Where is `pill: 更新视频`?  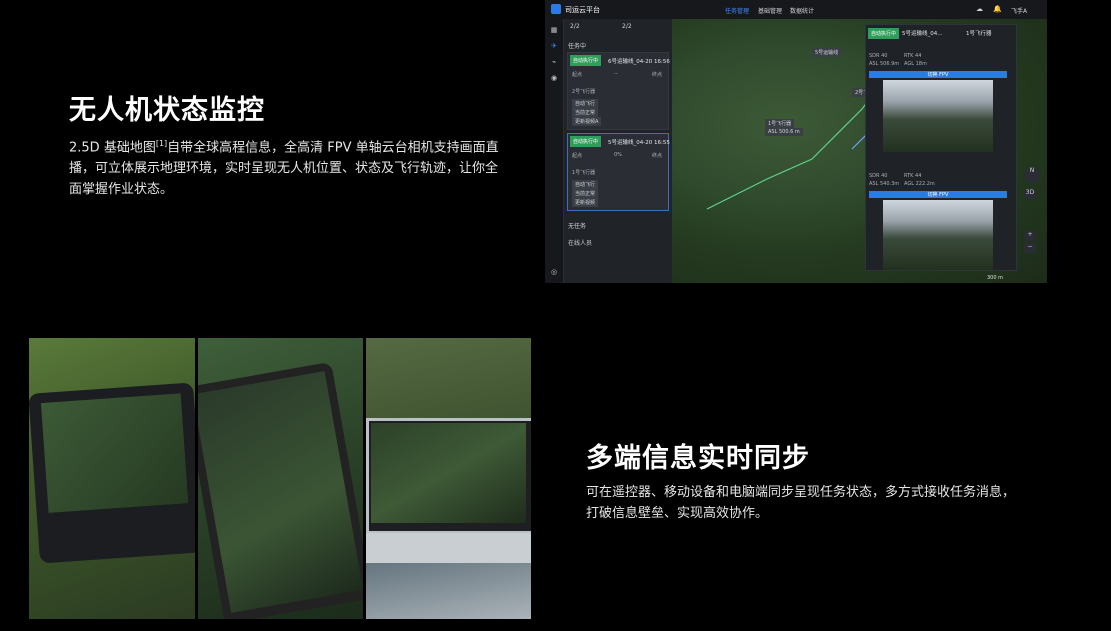 pill: 更新视频 is located at coordinates (585, 202).